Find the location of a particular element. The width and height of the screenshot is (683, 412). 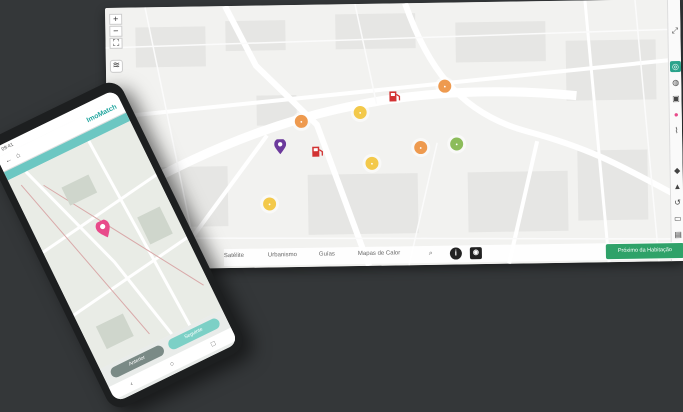

history-icon: ↺ is located at coordinates (677, 202).